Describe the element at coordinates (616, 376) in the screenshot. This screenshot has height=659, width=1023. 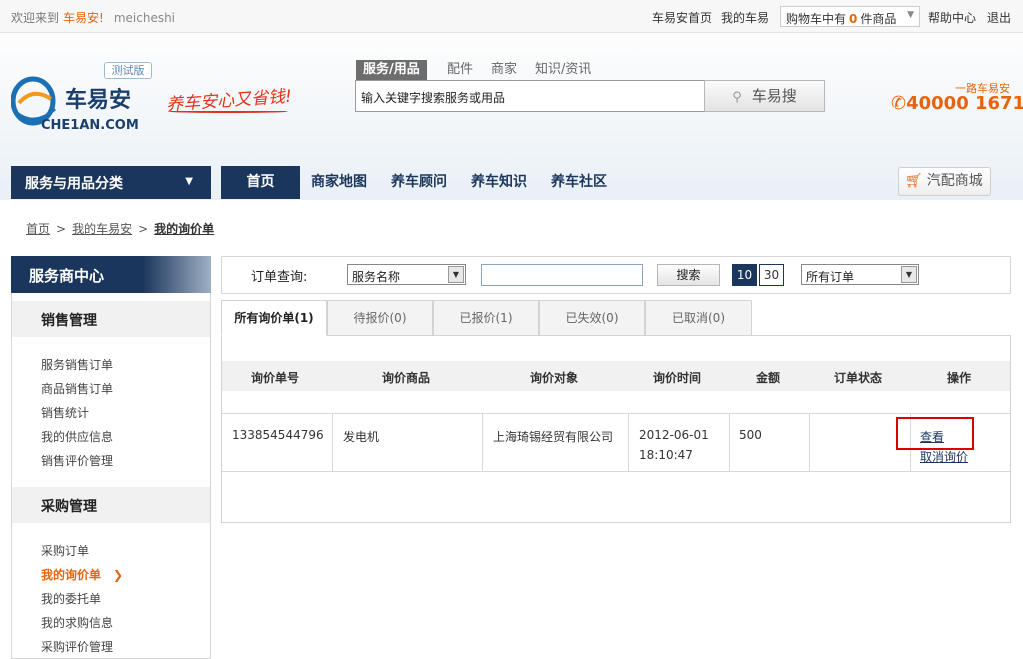
I see `table-header` at that location.